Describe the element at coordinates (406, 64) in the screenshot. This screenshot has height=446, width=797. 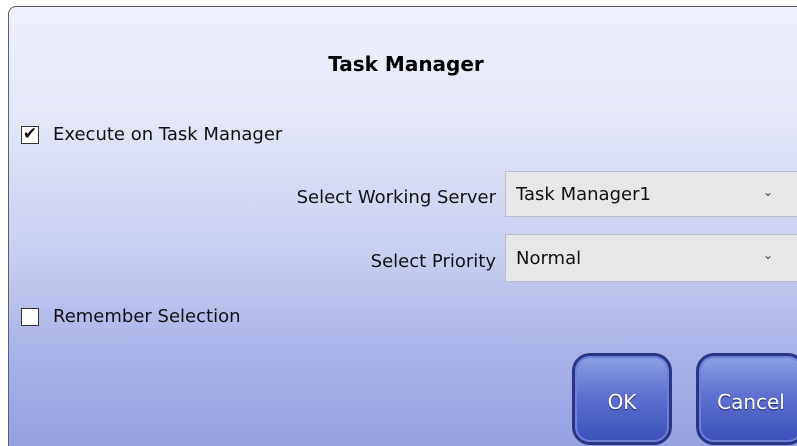
I see `dialog-title: Task Manager` at that location.